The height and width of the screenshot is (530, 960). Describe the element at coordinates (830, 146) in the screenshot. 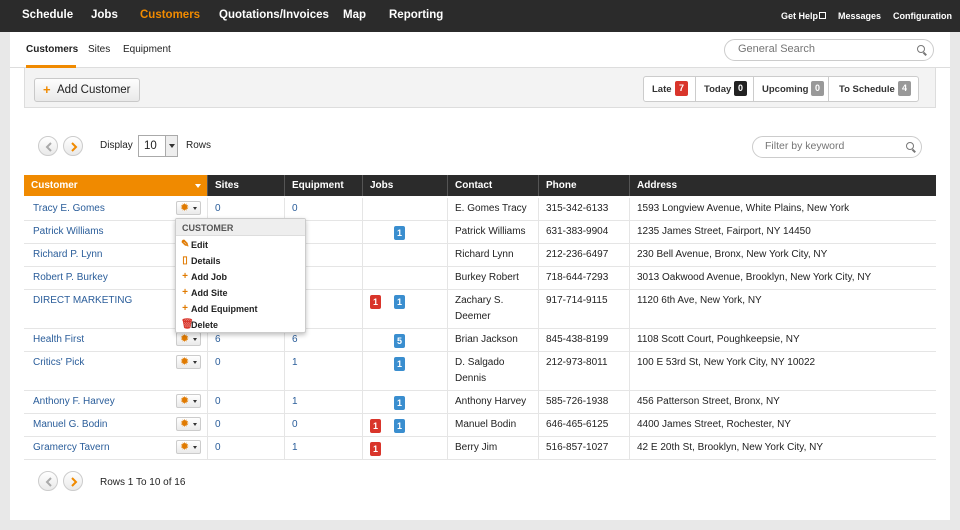

I see `keyword-filter-input` at that location.